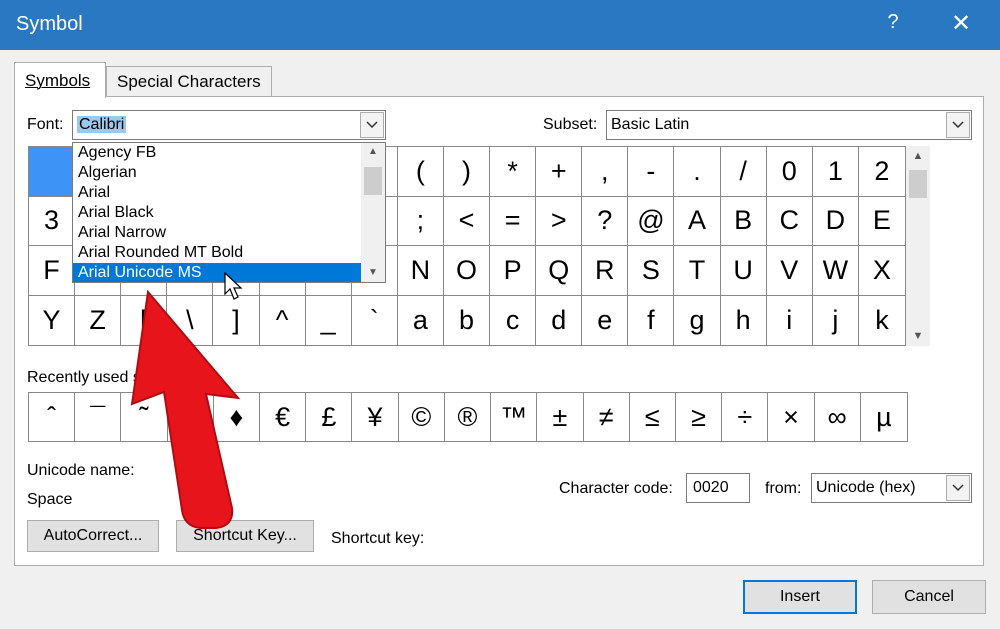 This screenshot has height=629, width=1000. Describe the element at coordinates (422, 417) in the screenshot. I see `recent-symbol-cell: ©` at that location.